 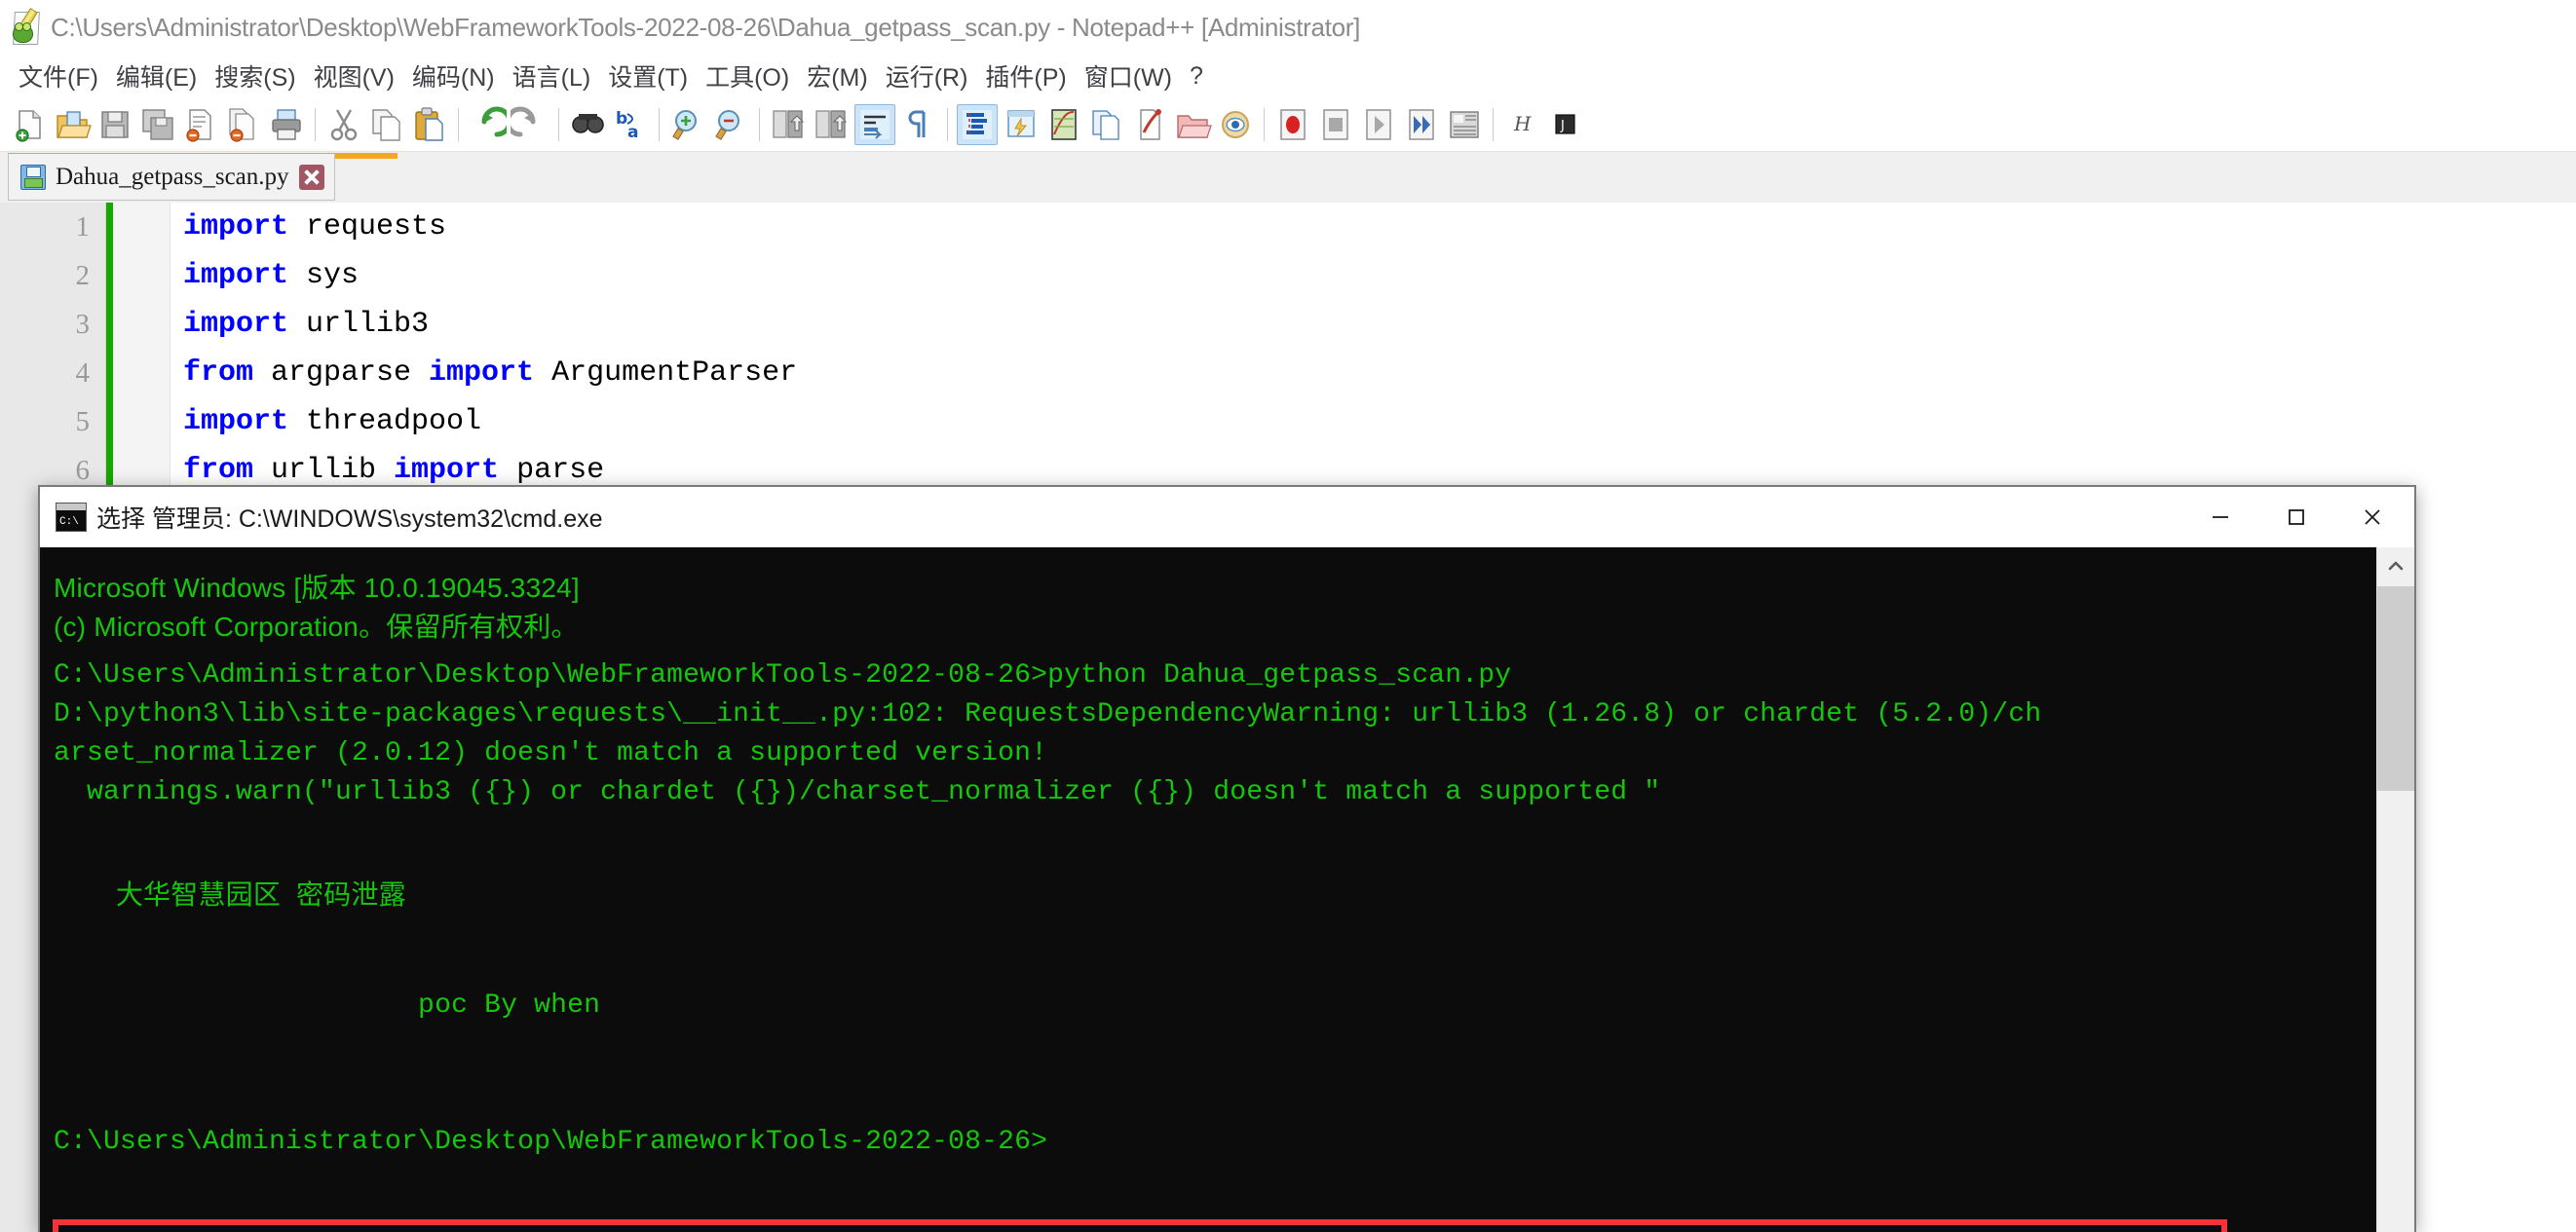 I want to click on code-line-text: import requests, so click(x=315, y=226).